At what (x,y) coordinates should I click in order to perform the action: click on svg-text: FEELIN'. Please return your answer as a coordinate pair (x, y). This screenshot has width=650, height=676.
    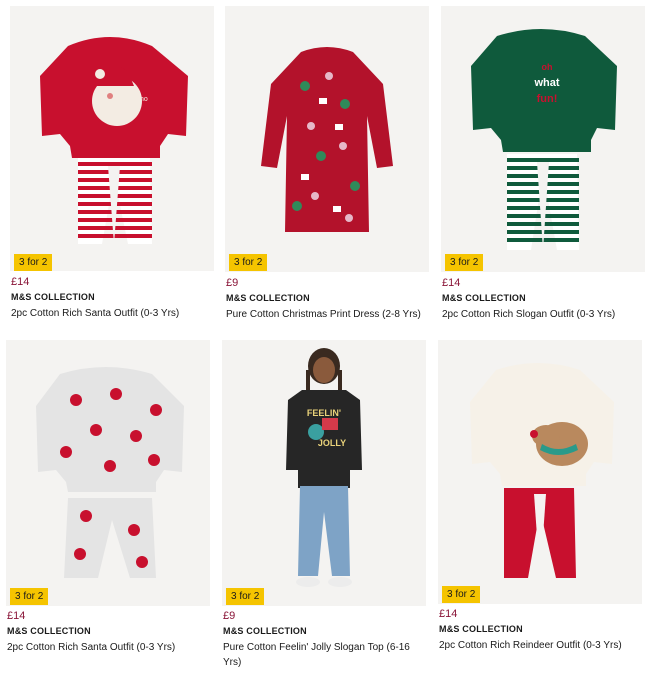
    Looking at the image, I should click on (324, 413).